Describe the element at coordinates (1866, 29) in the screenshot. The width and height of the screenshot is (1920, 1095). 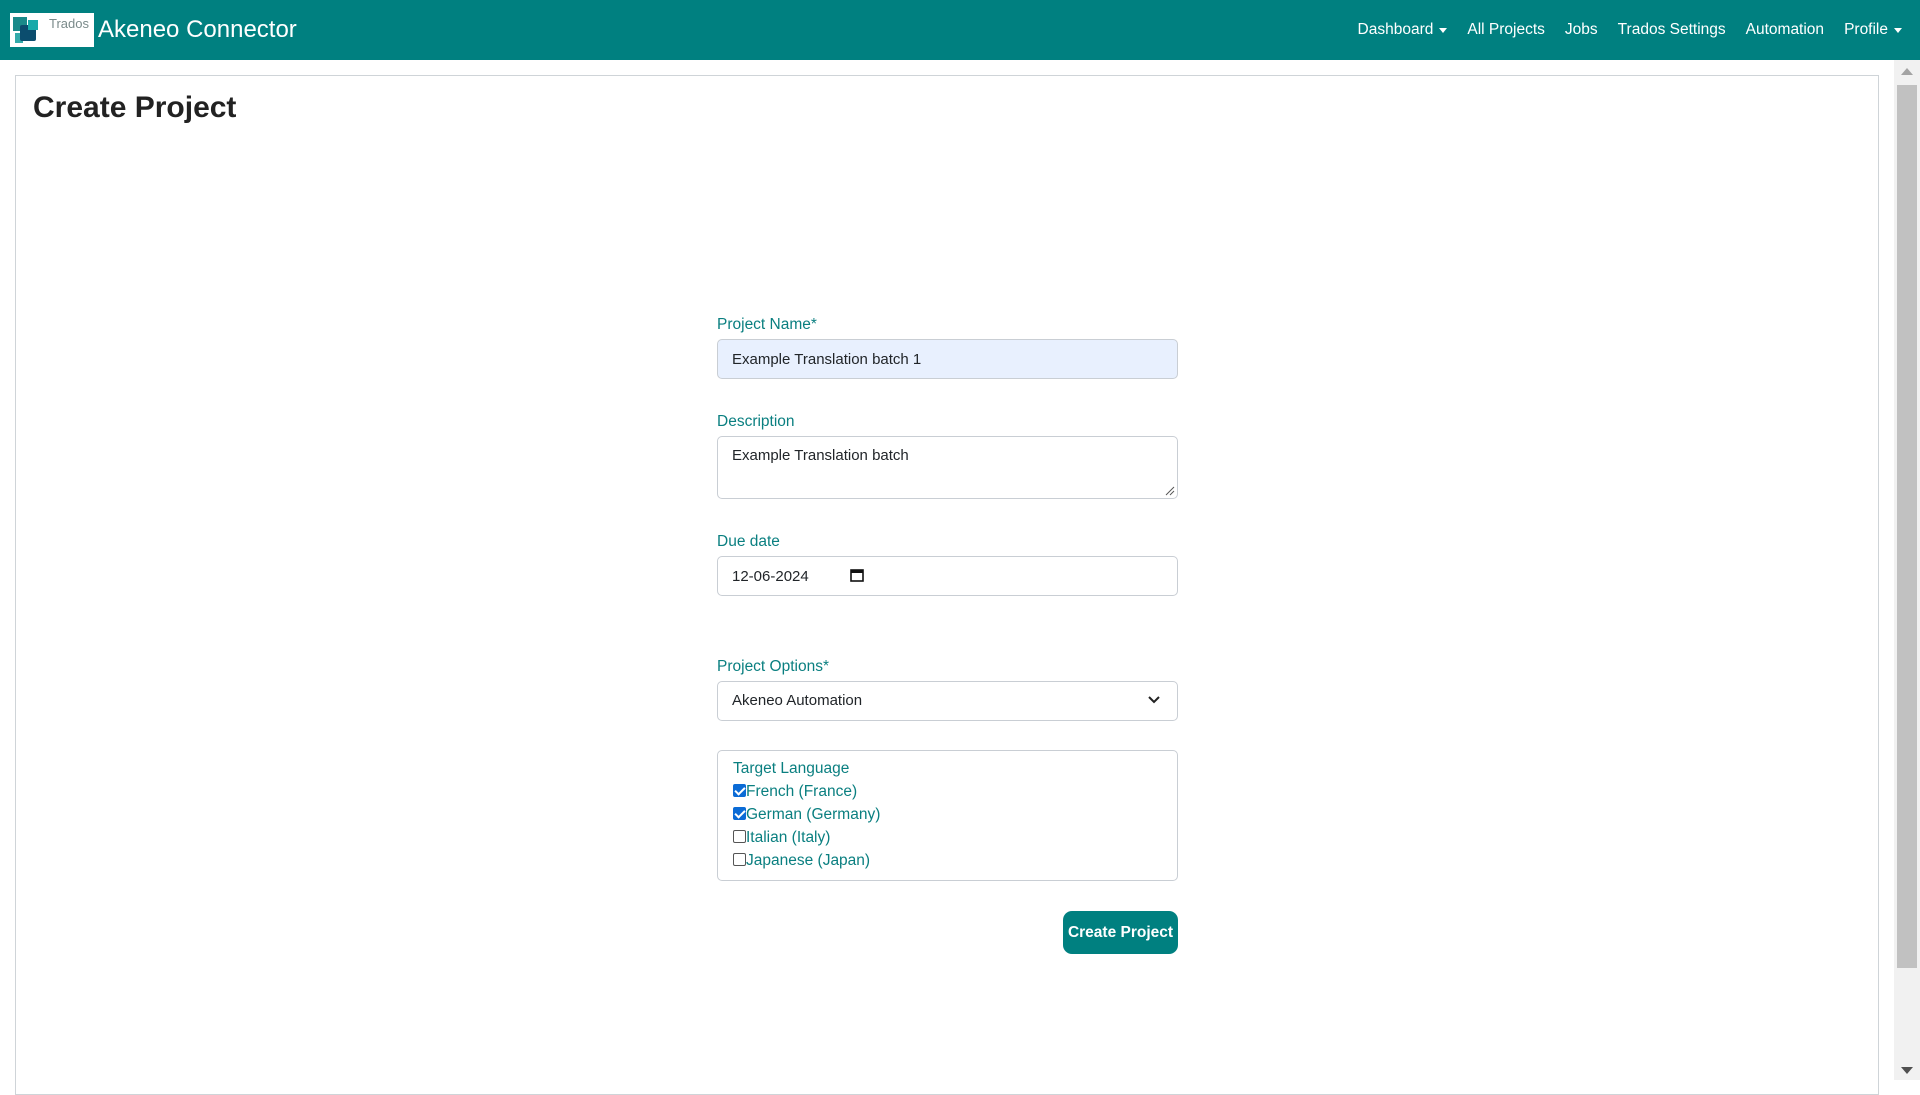
I see `nav-profile-label: Profile` at that location.